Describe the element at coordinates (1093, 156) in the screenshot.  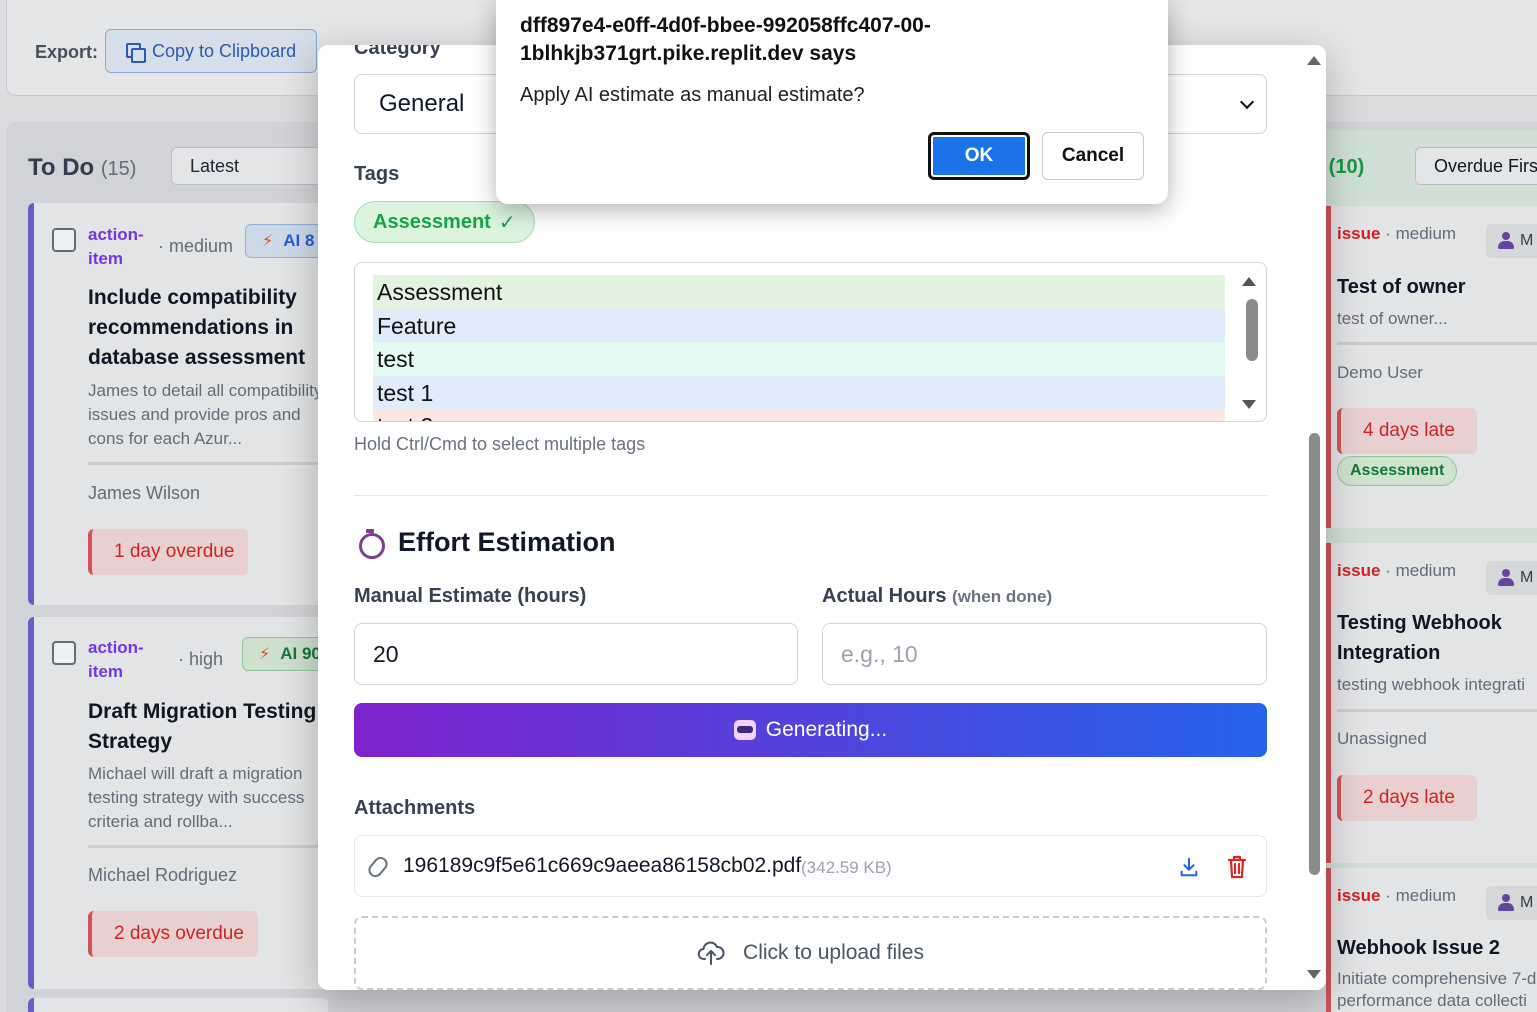
I see `cancel-button: Cancel` at that location.